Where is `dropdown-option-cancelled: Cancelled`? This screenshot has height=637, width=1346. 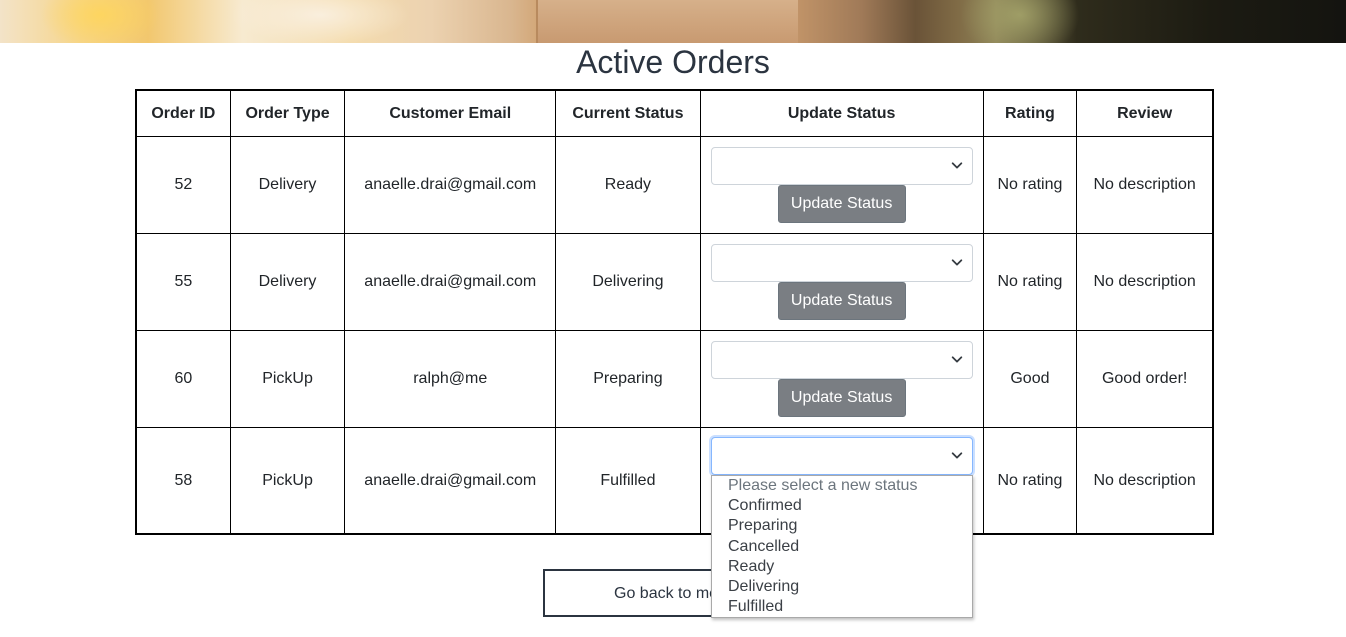 dropdown-option-cancelled: Cancelled is located at coordinates (842, 547).